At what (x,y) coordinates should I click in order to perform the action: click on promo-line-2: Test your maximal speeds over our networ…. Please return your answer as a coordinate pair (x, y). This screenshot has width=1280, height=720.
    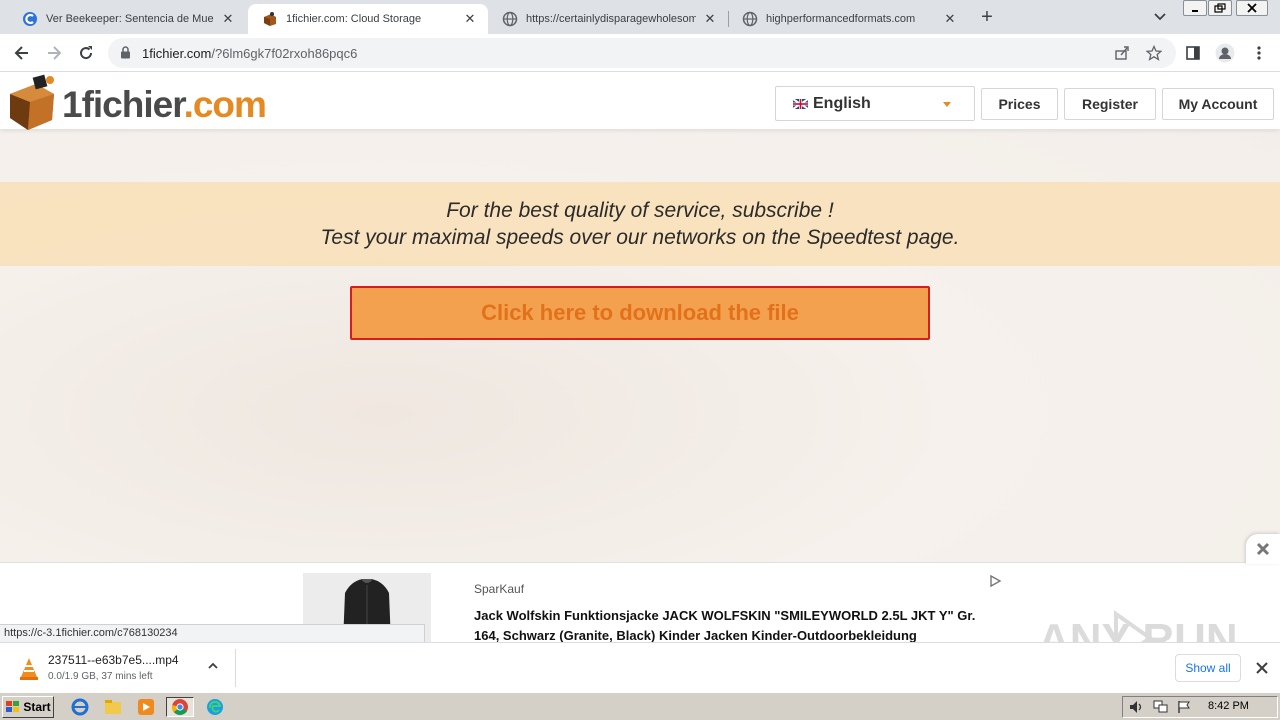
    Looking at the image, I should click on (640, 237).